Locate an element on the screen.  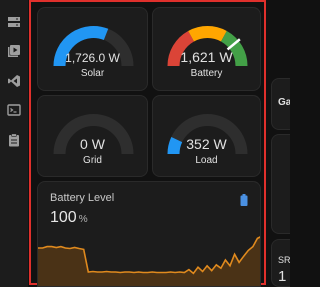
right-card-bottom: SR 1 is located at coordinates (280, 263).